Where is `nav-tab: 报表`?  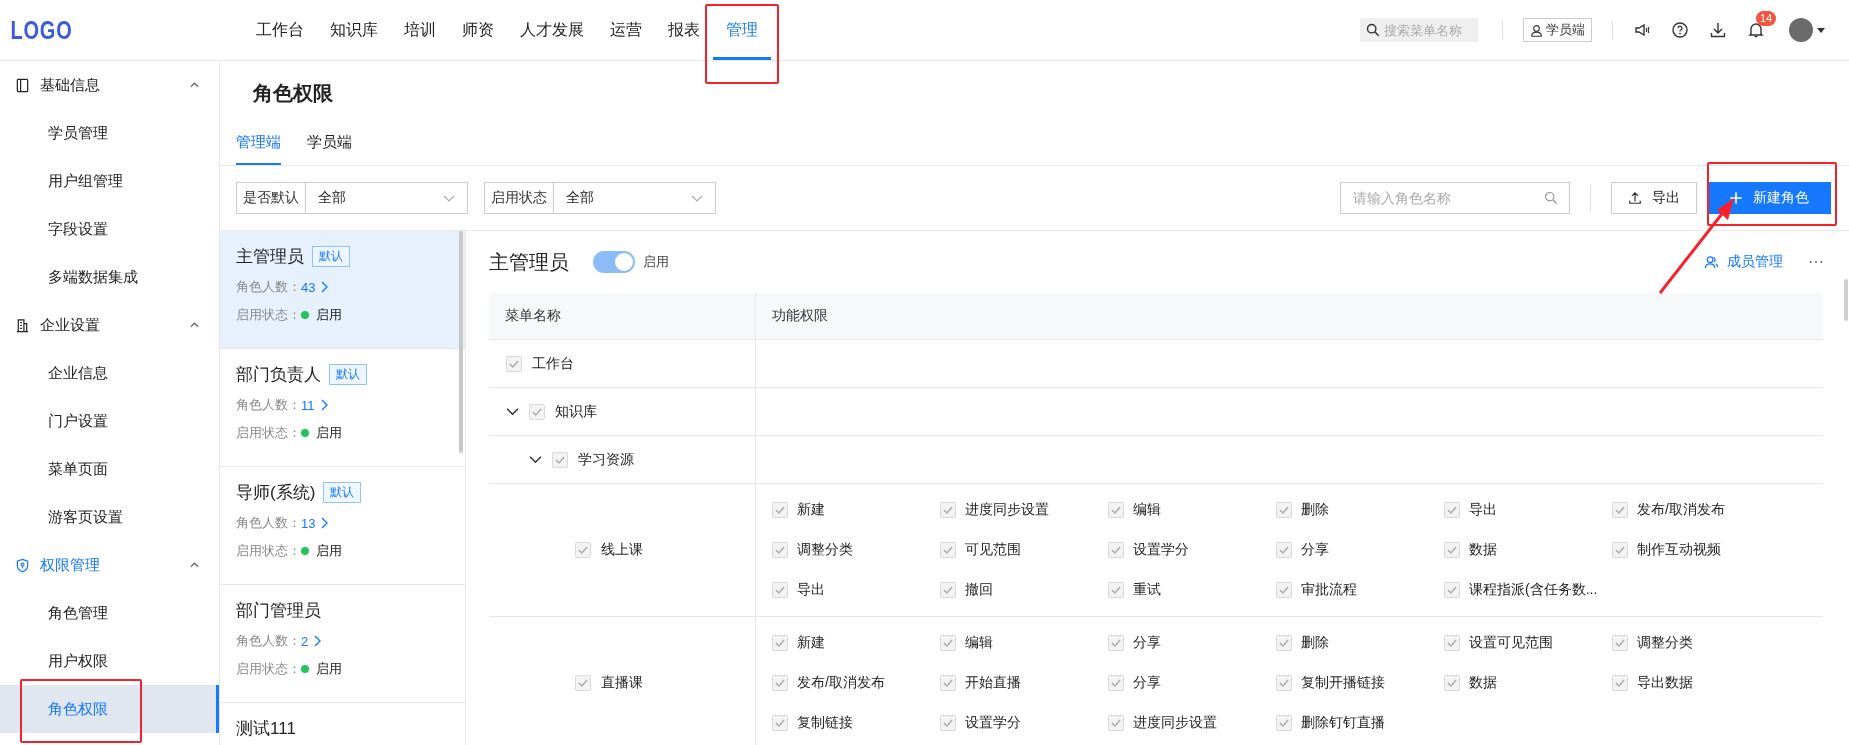
nav-tab: 报表 is located at coordinates (684, 30).